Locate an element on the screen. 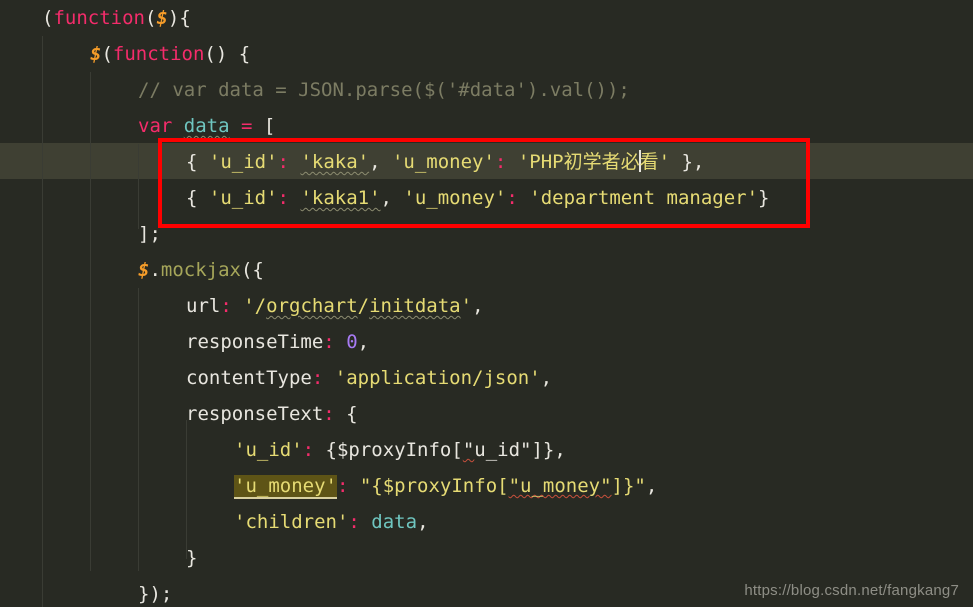  code-line-8: $.mockjax({ is located at coordinates (132, 270).